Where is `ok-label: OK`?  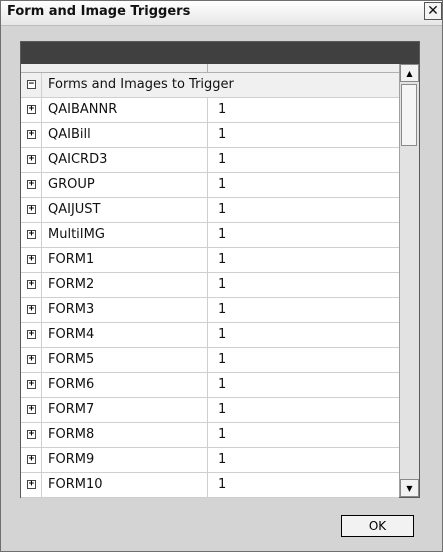
ok-label: OK is located at coordinates (377, 526).